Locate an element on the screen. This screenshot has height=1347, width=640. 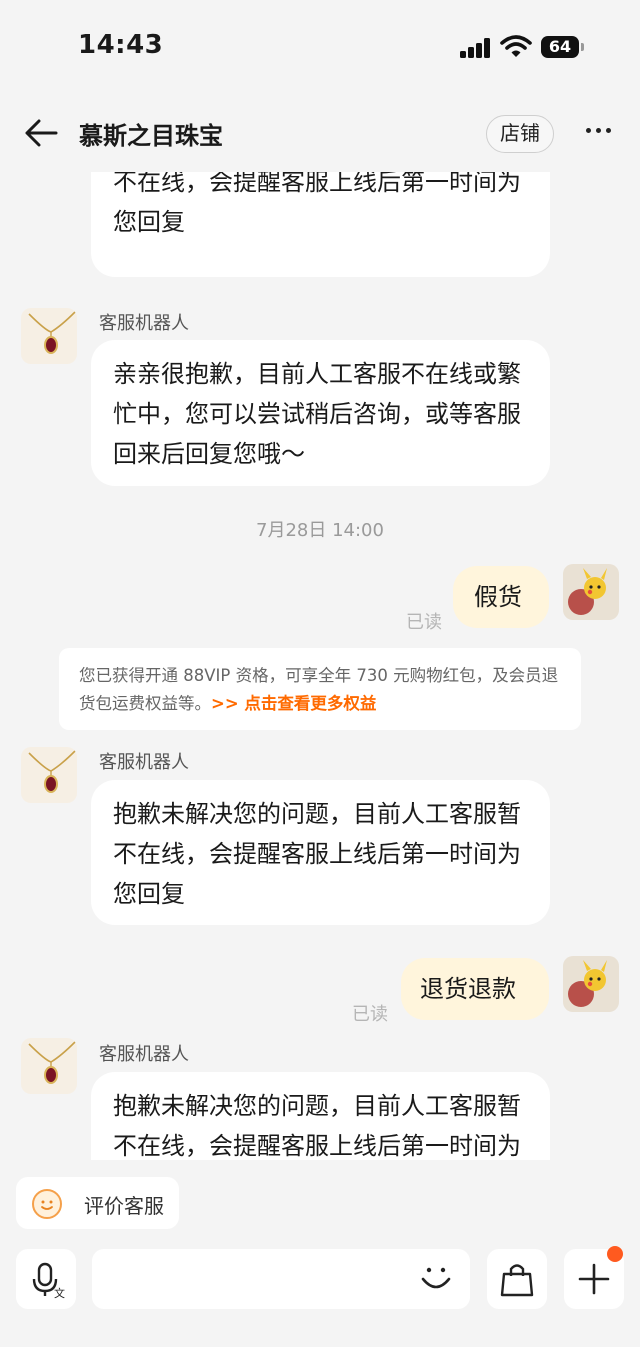
shopping-bag-button is located at coordinates (517, 1279).